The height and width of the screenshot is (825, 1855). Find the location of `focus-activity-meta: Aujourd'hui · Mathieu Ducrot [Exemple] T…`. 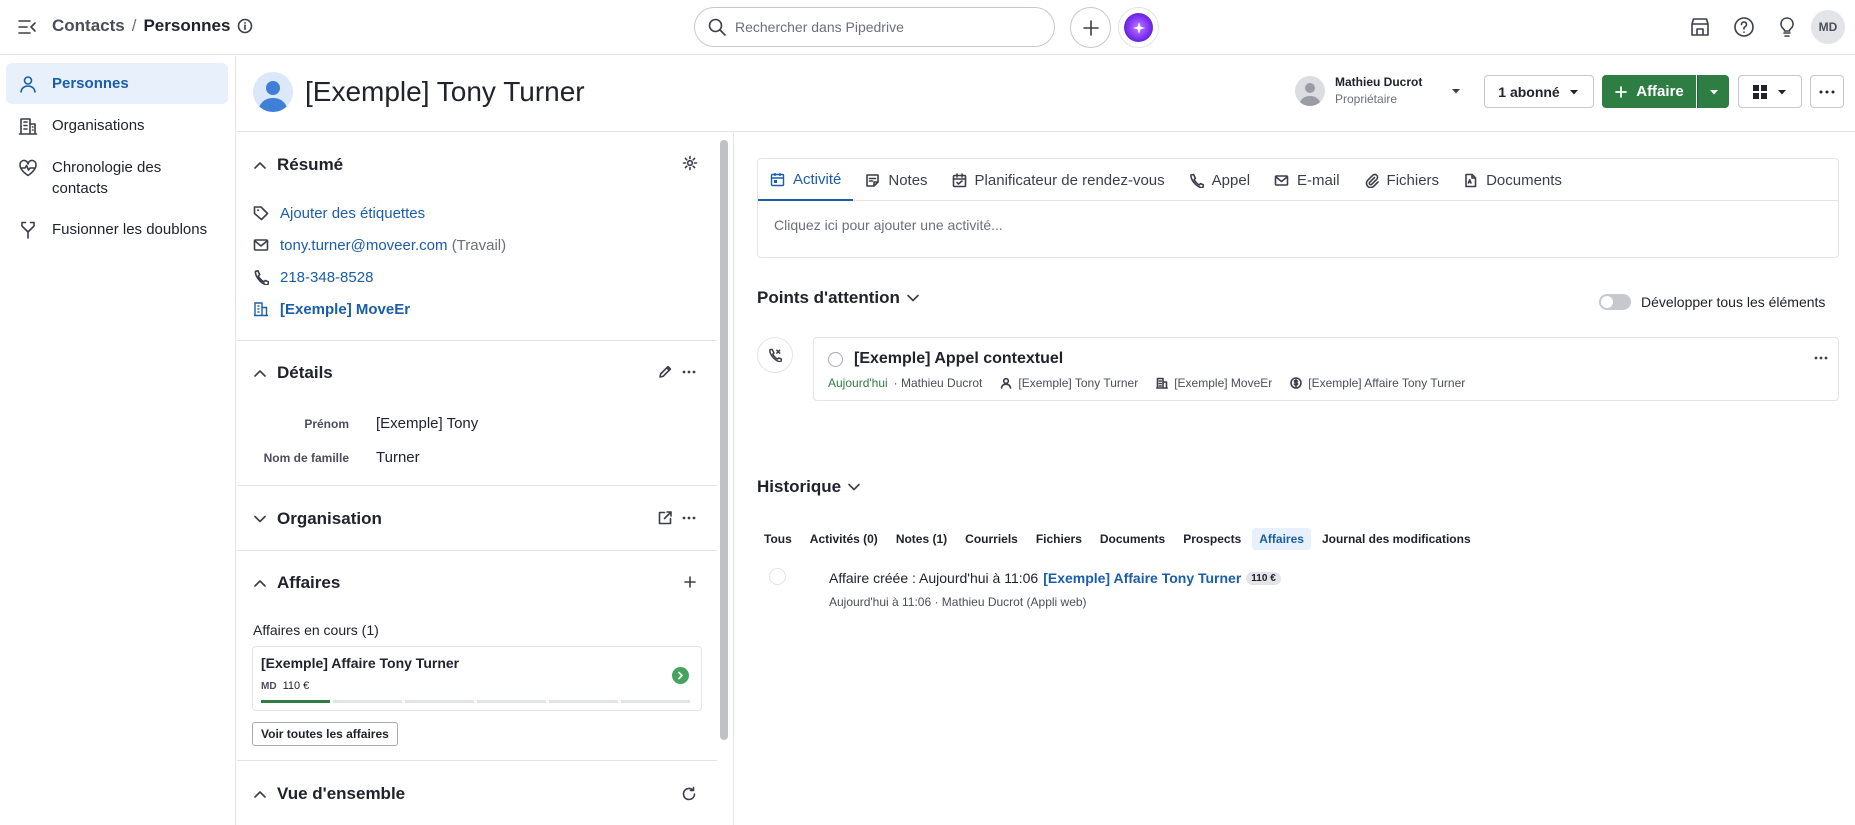

focus-activity-meta: Aujourd'hui · Mathieu Ducrot [Exemple] T… is located at coordinates (1146, 383).